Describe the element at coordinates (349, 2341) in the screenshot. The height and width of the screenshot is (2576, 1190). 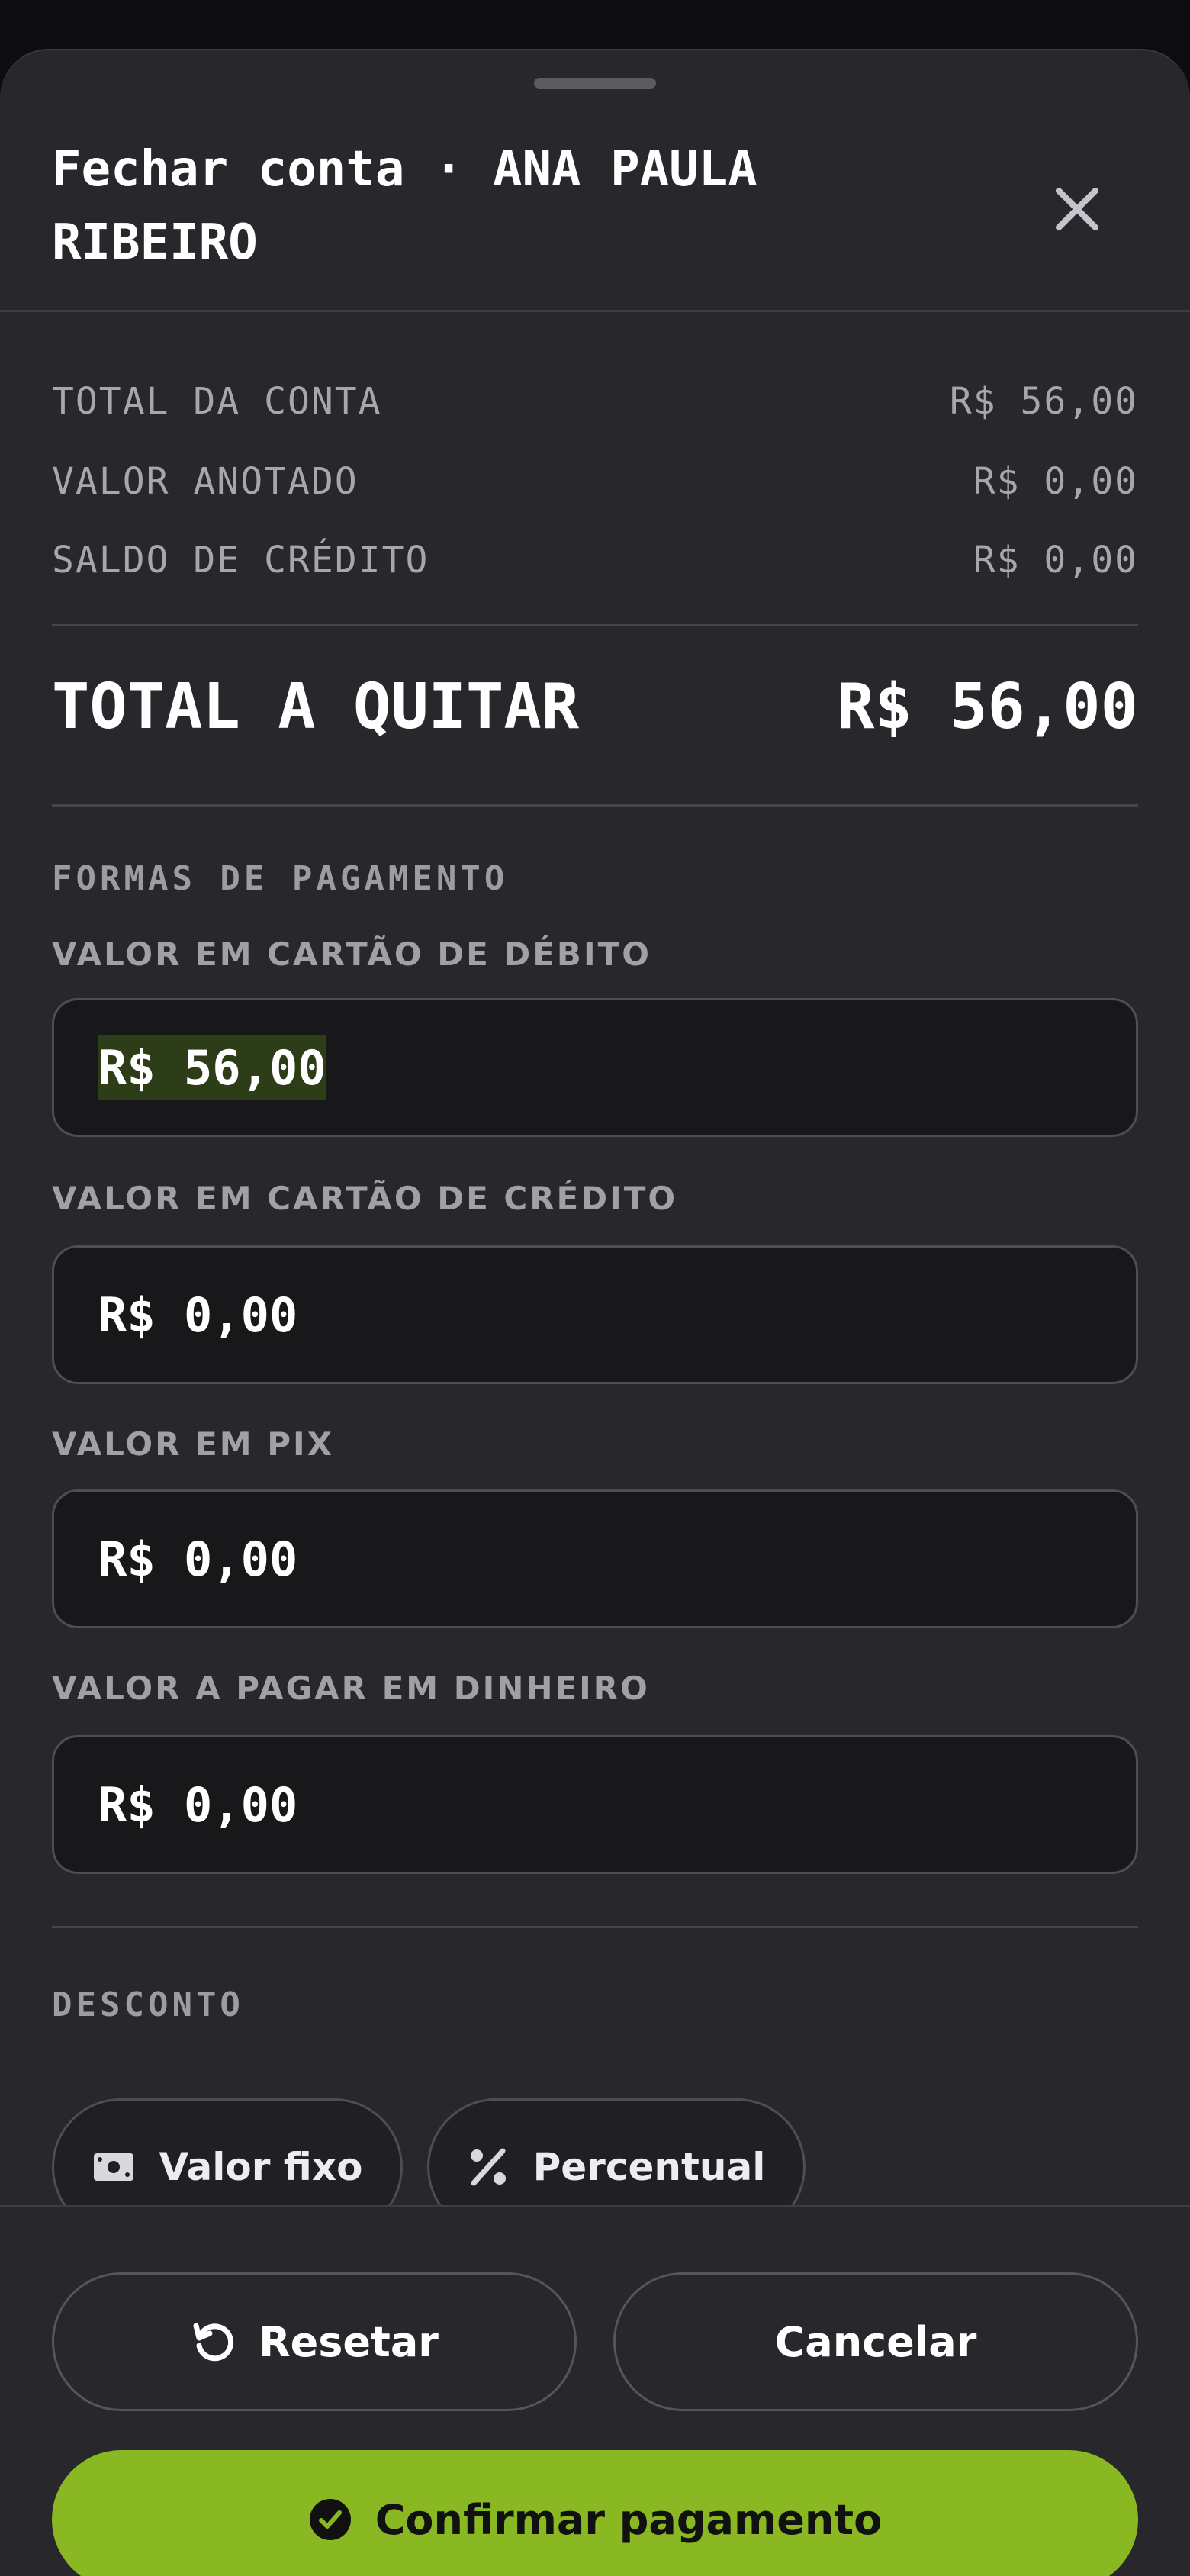
I see `reset-label: Resetar` at that location.